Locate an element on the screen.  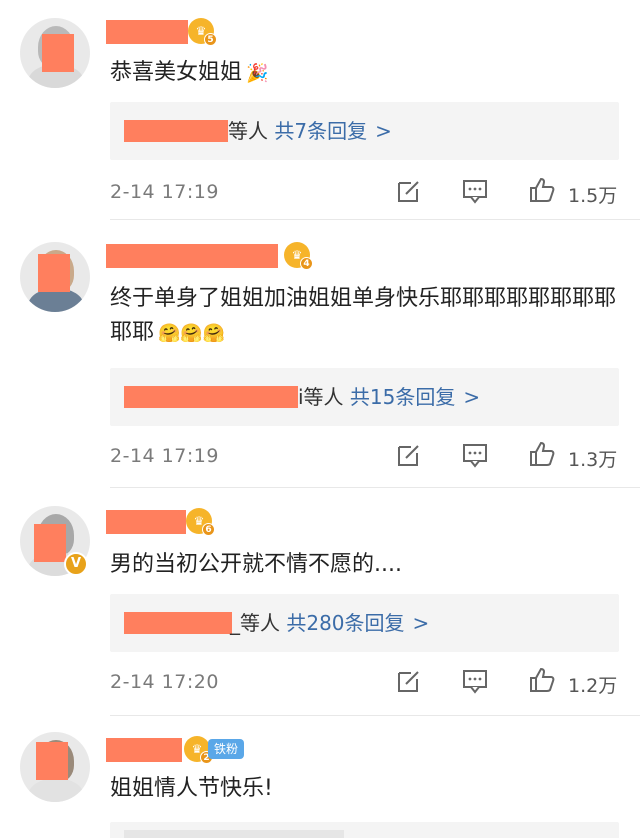
reply-preview: i等人 共15条回复 > is located at coordinates (364, 397).